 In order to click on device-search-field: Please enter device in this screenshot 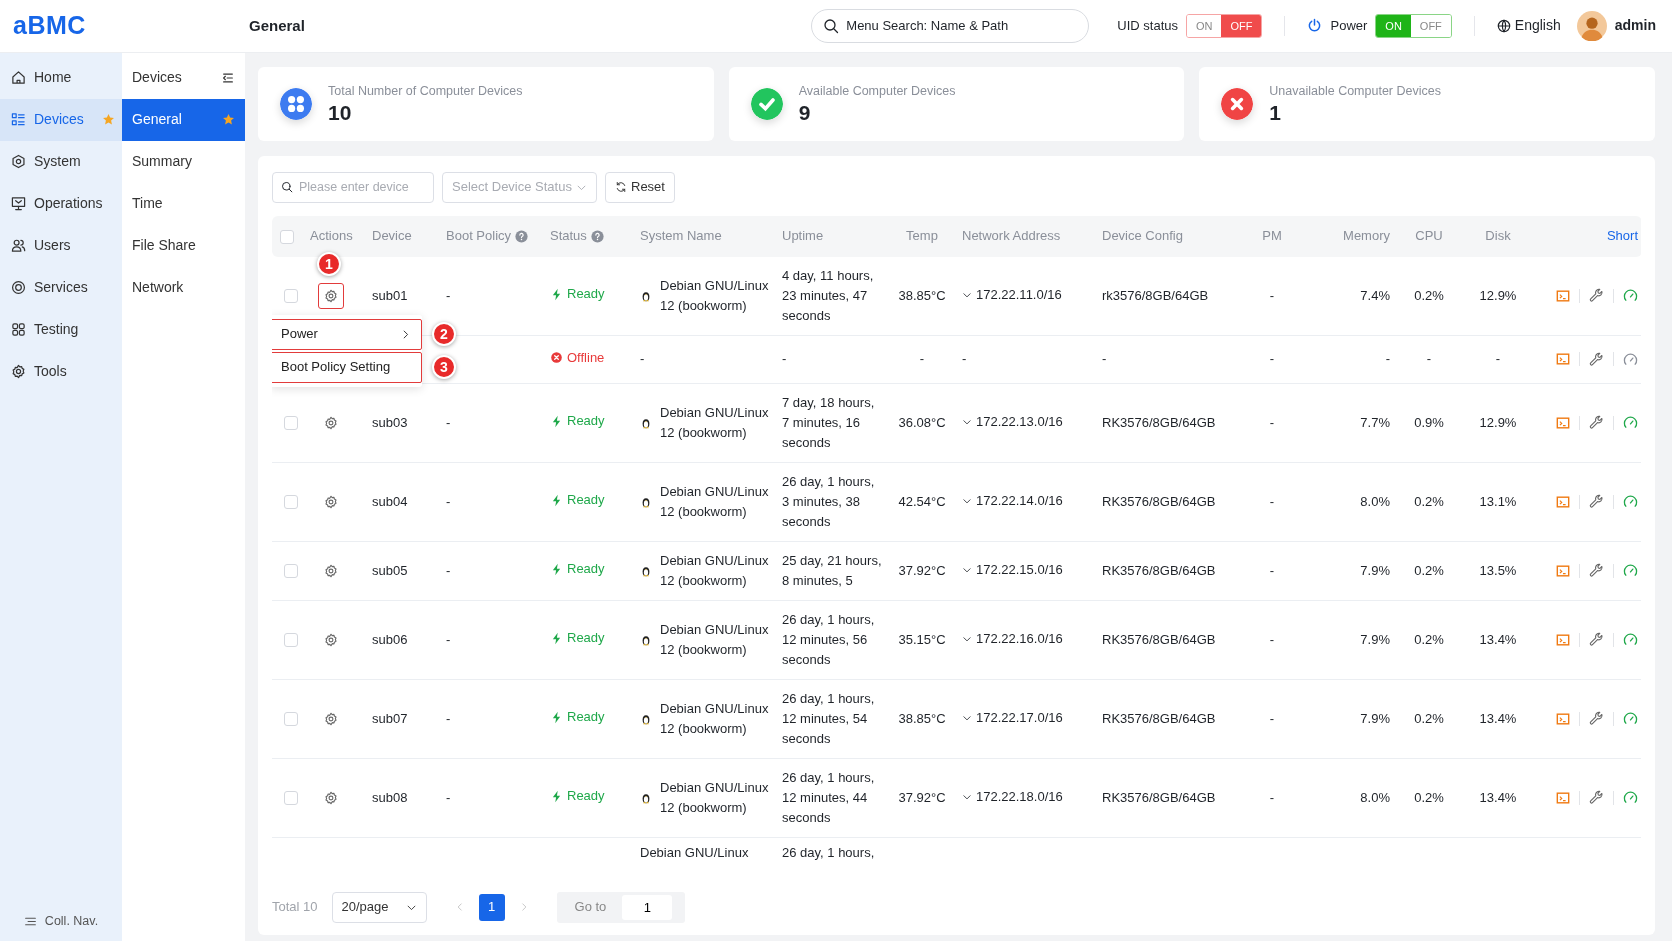, I will do `click(353, 187)`.